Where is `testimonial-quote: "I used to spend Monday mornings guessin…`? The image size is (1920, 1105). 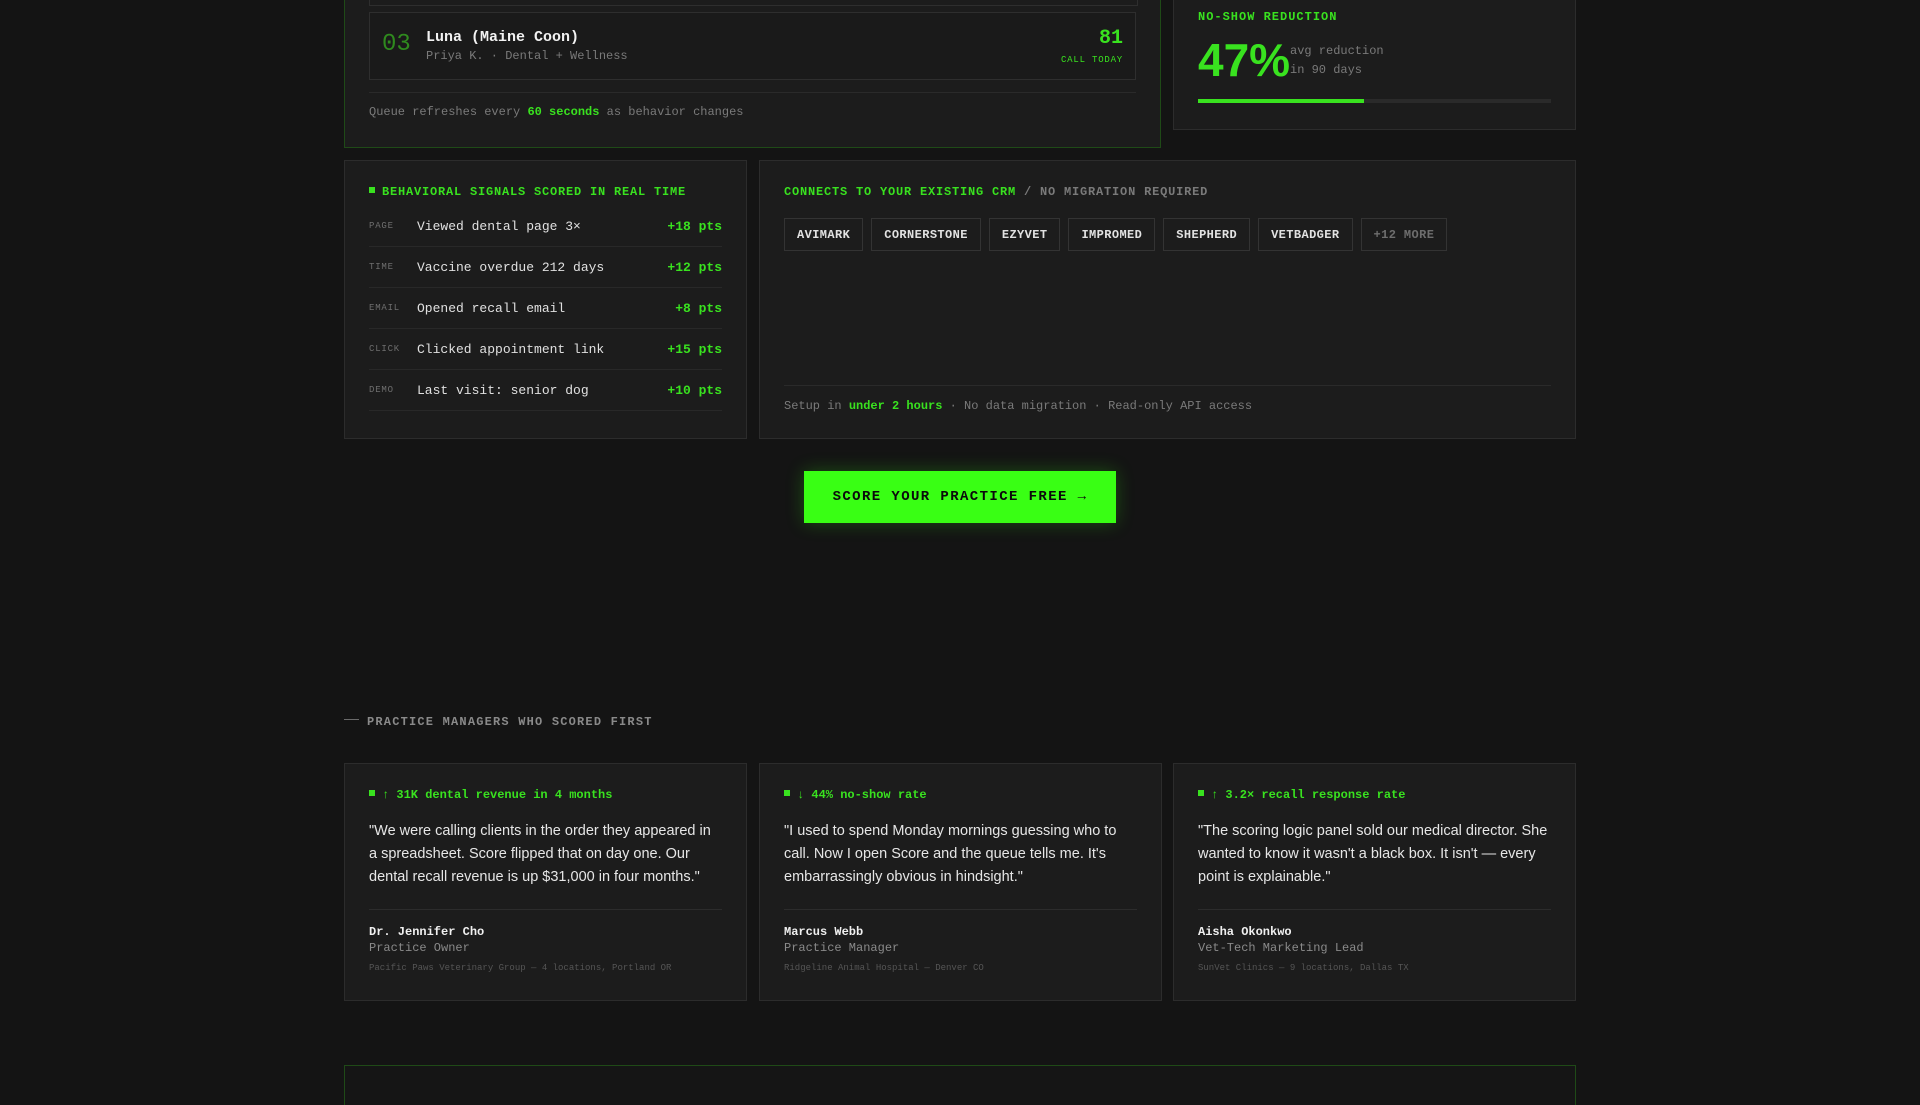 testimonial-quote: "I used to spend Monday mornings guessin… is located at coordinates (950, 854).